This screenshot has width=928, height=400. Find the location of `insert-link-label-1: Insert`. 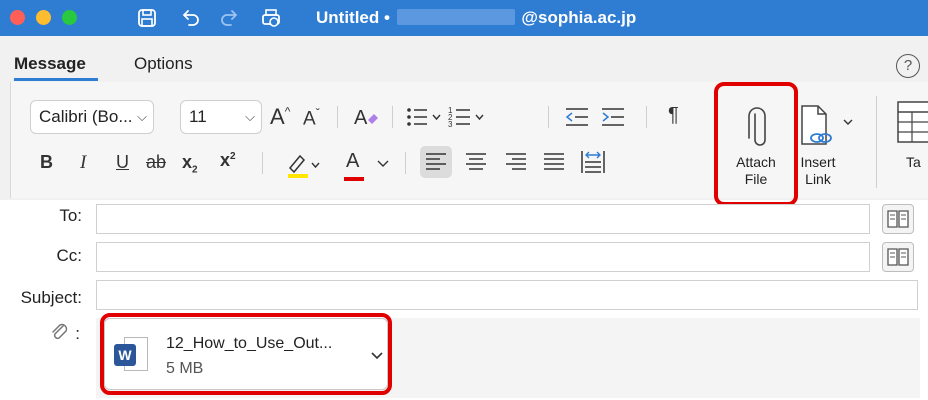

insert-link-label-1: Insert is located at coordinates (818, 162).